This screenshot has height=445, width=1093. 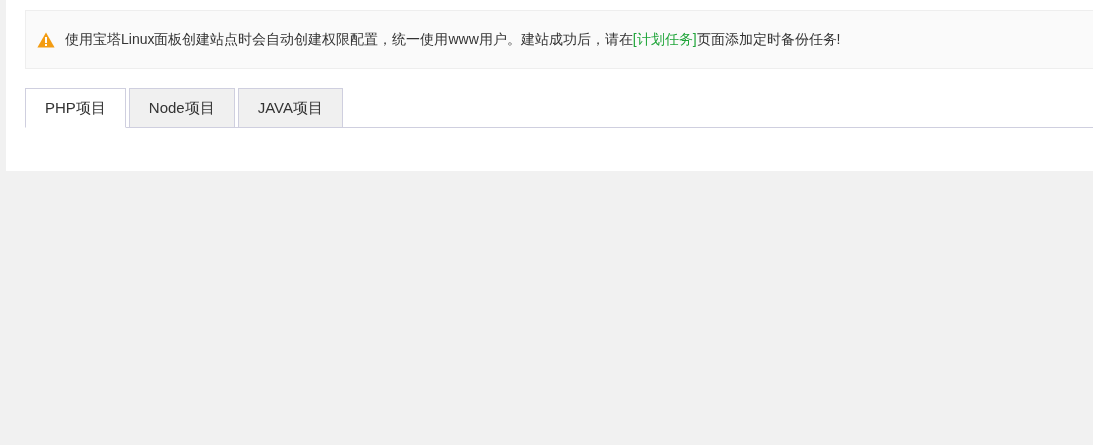 I want to click on project-tab: Node项目, so click(x=181, y=107).